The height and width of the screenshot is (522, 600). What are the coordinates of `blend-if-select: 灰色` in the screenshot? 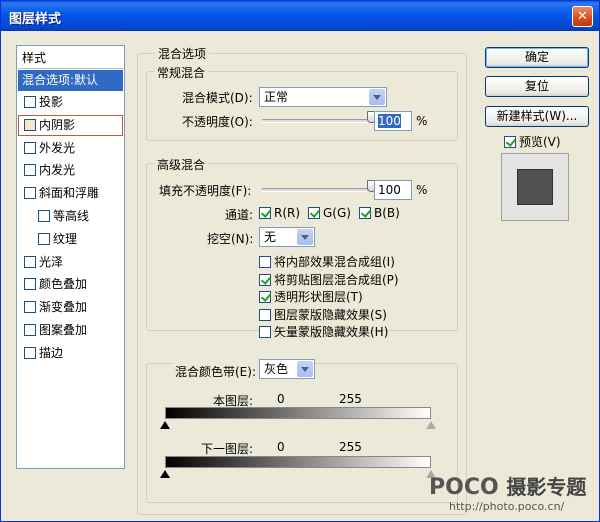 It's located at (287, 369).